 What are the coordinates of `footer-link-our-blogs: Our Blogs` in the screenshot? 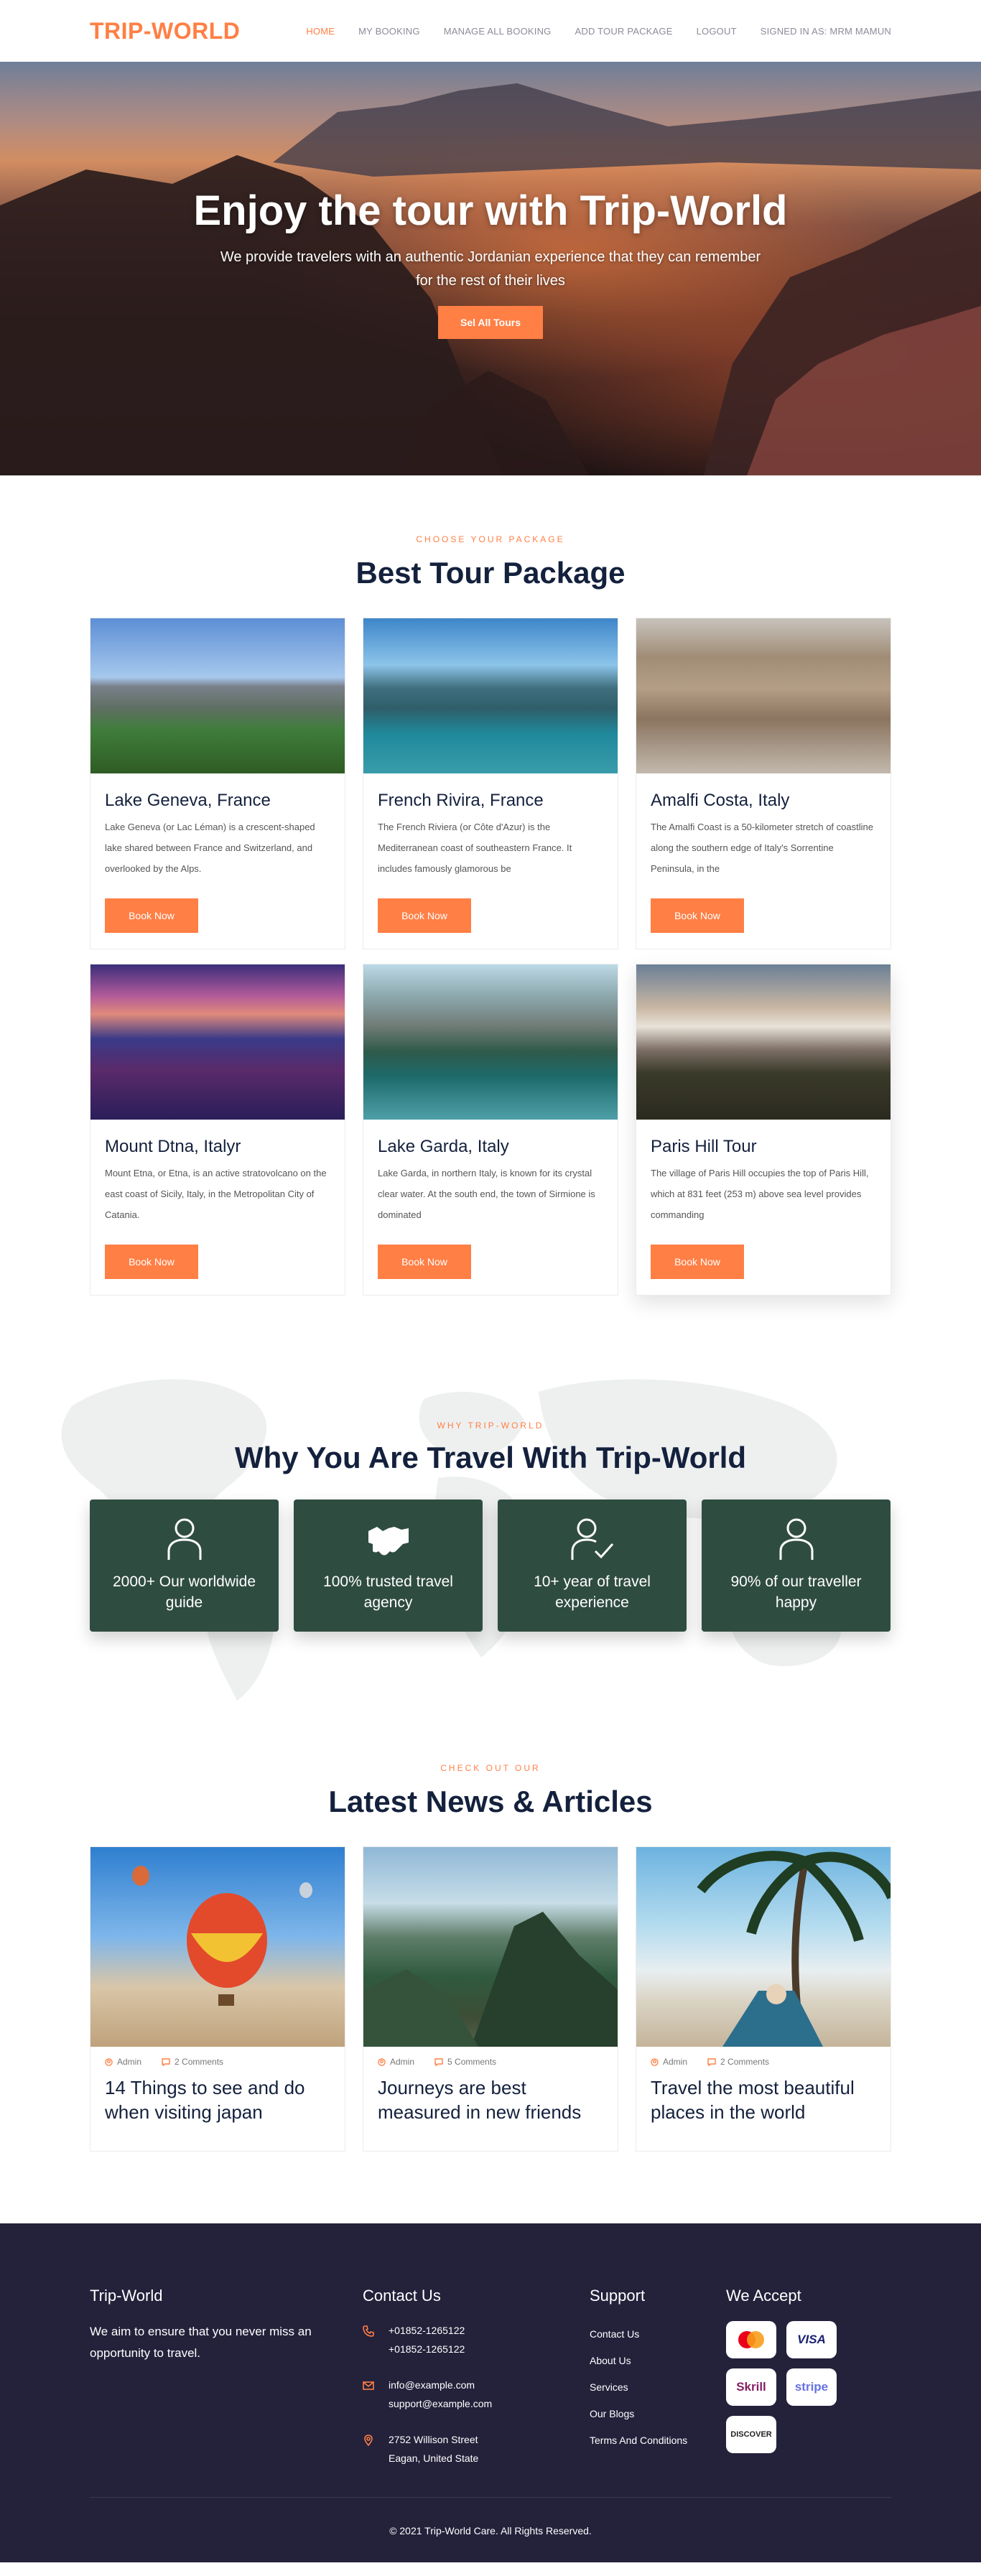 It's located at (658, 2414).